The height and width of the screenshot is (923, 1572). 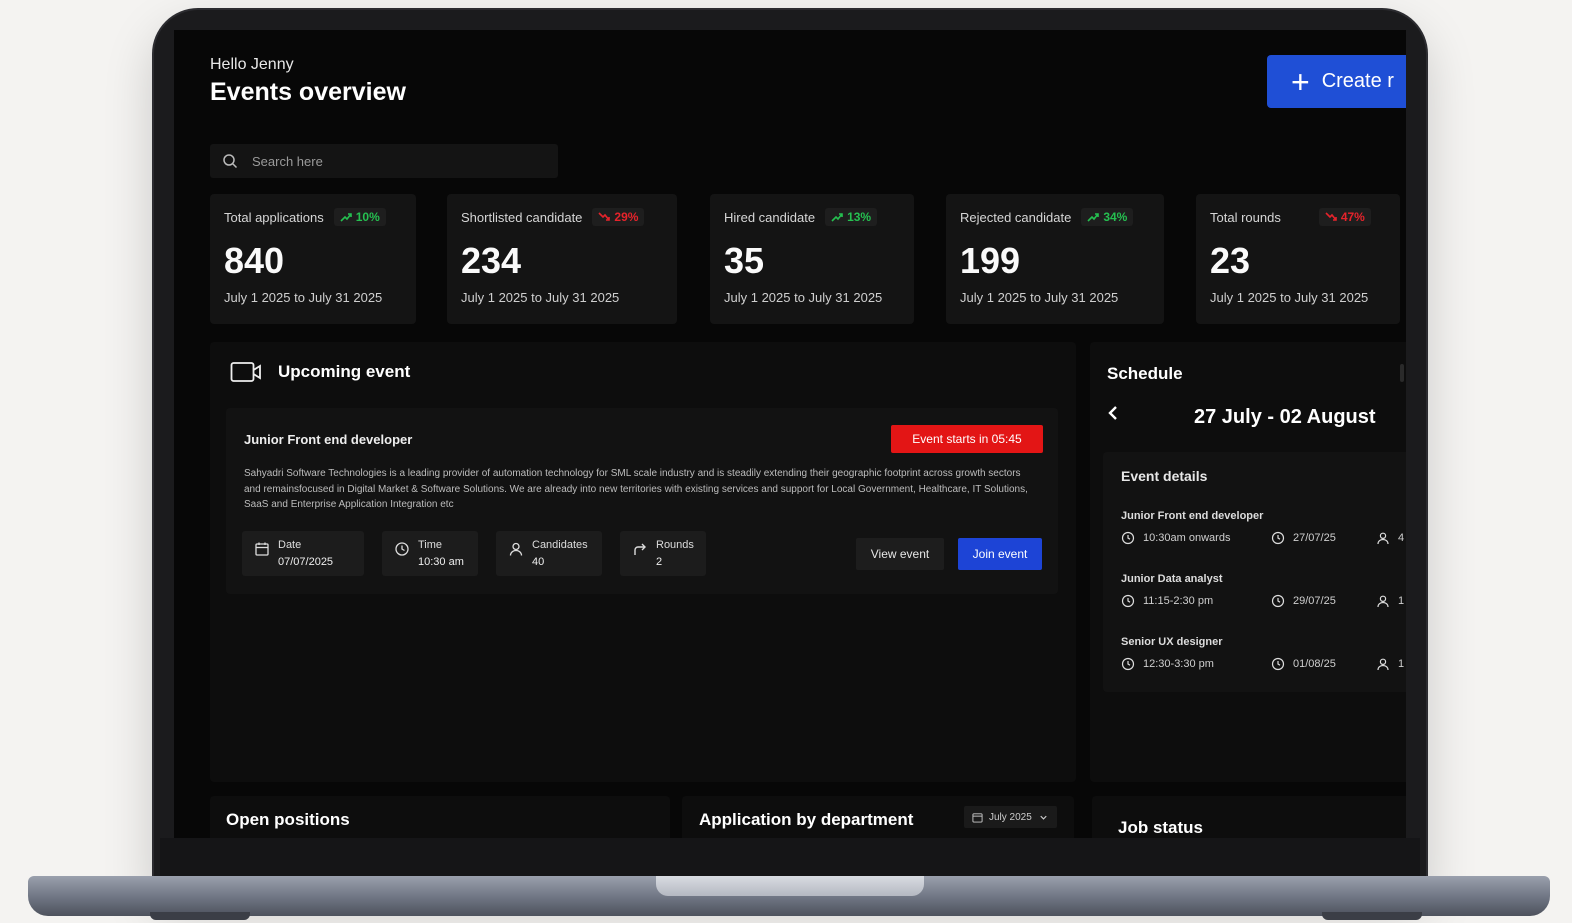 I want to click on trend-badge: 47%, so click(x=1344, y=217).